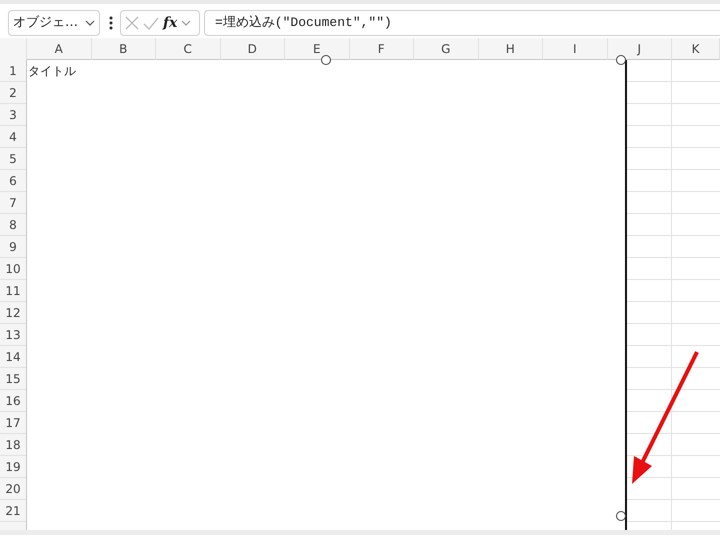 Image resolution: width=720 pixels, height=540 pixels. I want to click on column-header: J, so click(640, 49).